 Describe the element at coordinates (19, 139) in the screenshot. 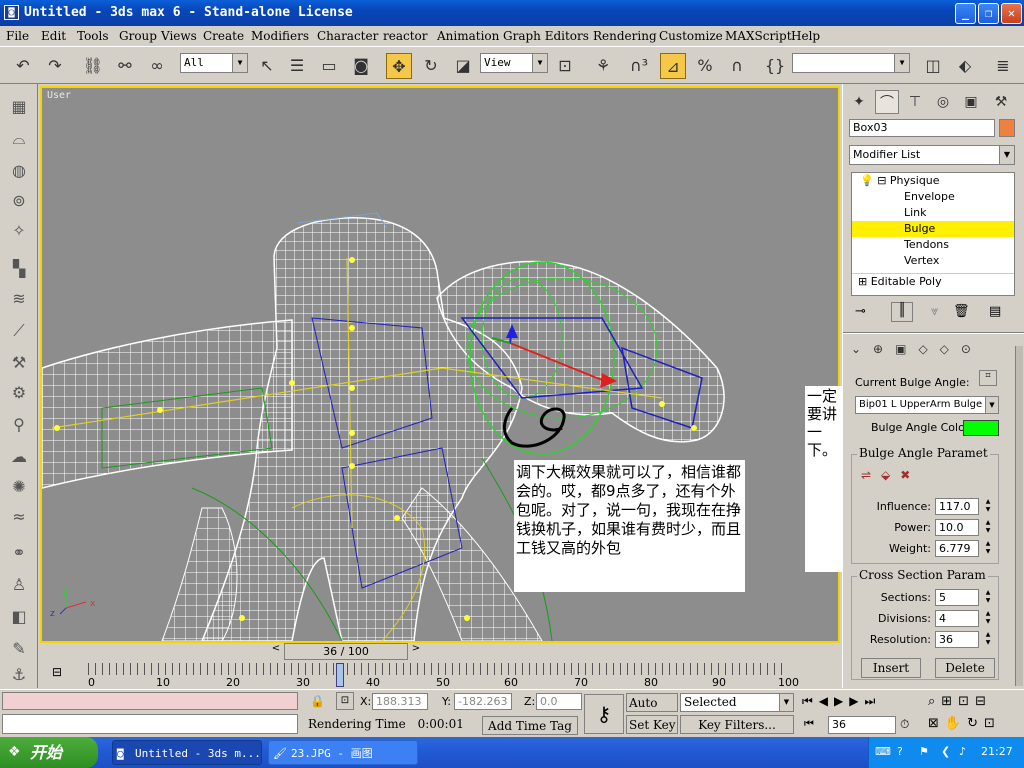

I see `create-cylinder-icon: ⌓` at that location.